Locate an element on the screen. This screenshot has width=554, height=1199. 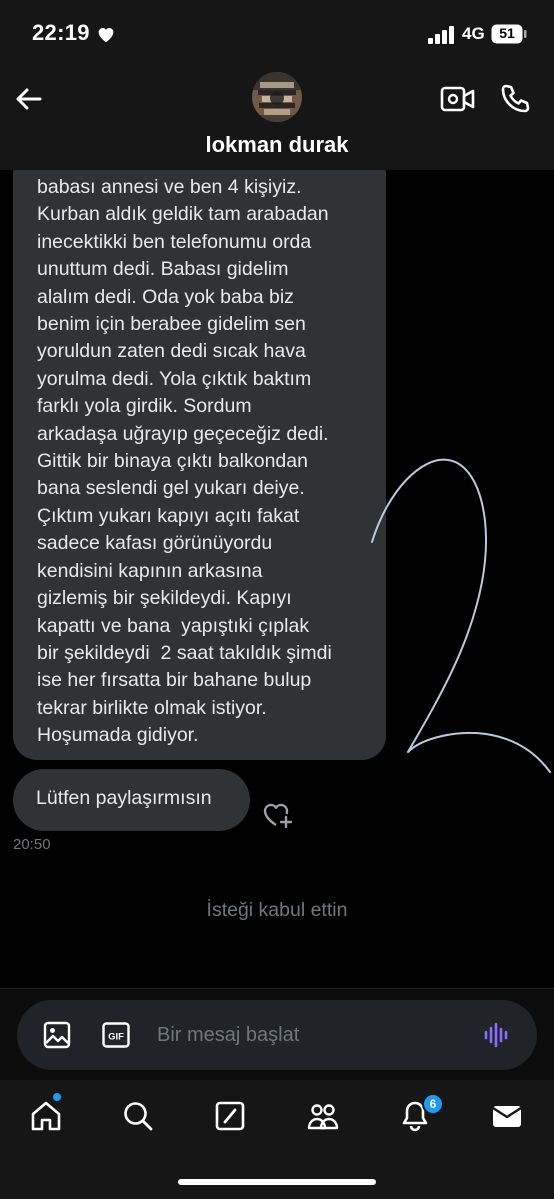
avatar is located at coordinates (277, 97).